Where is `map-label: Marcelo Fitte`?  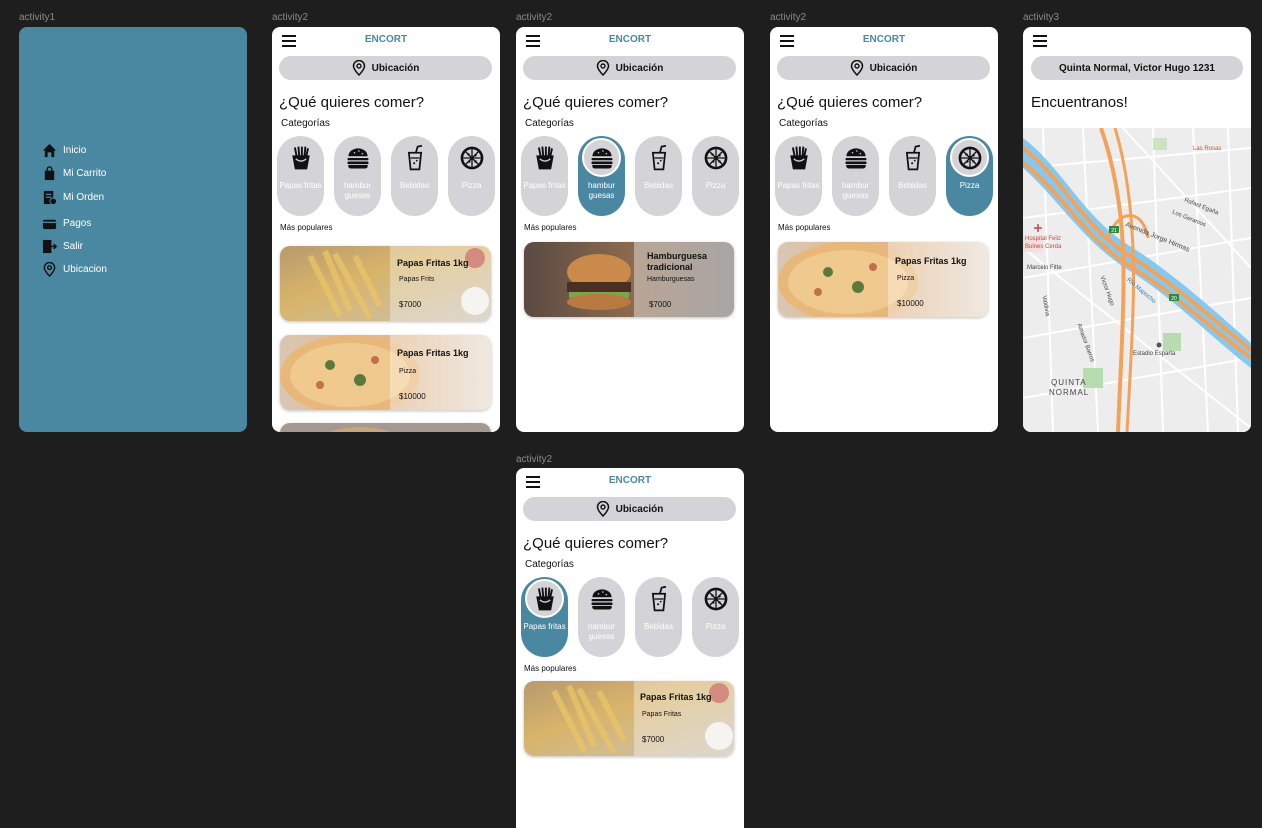 map-label: Marcelo Fitte is located at coordinates (1044, 268).